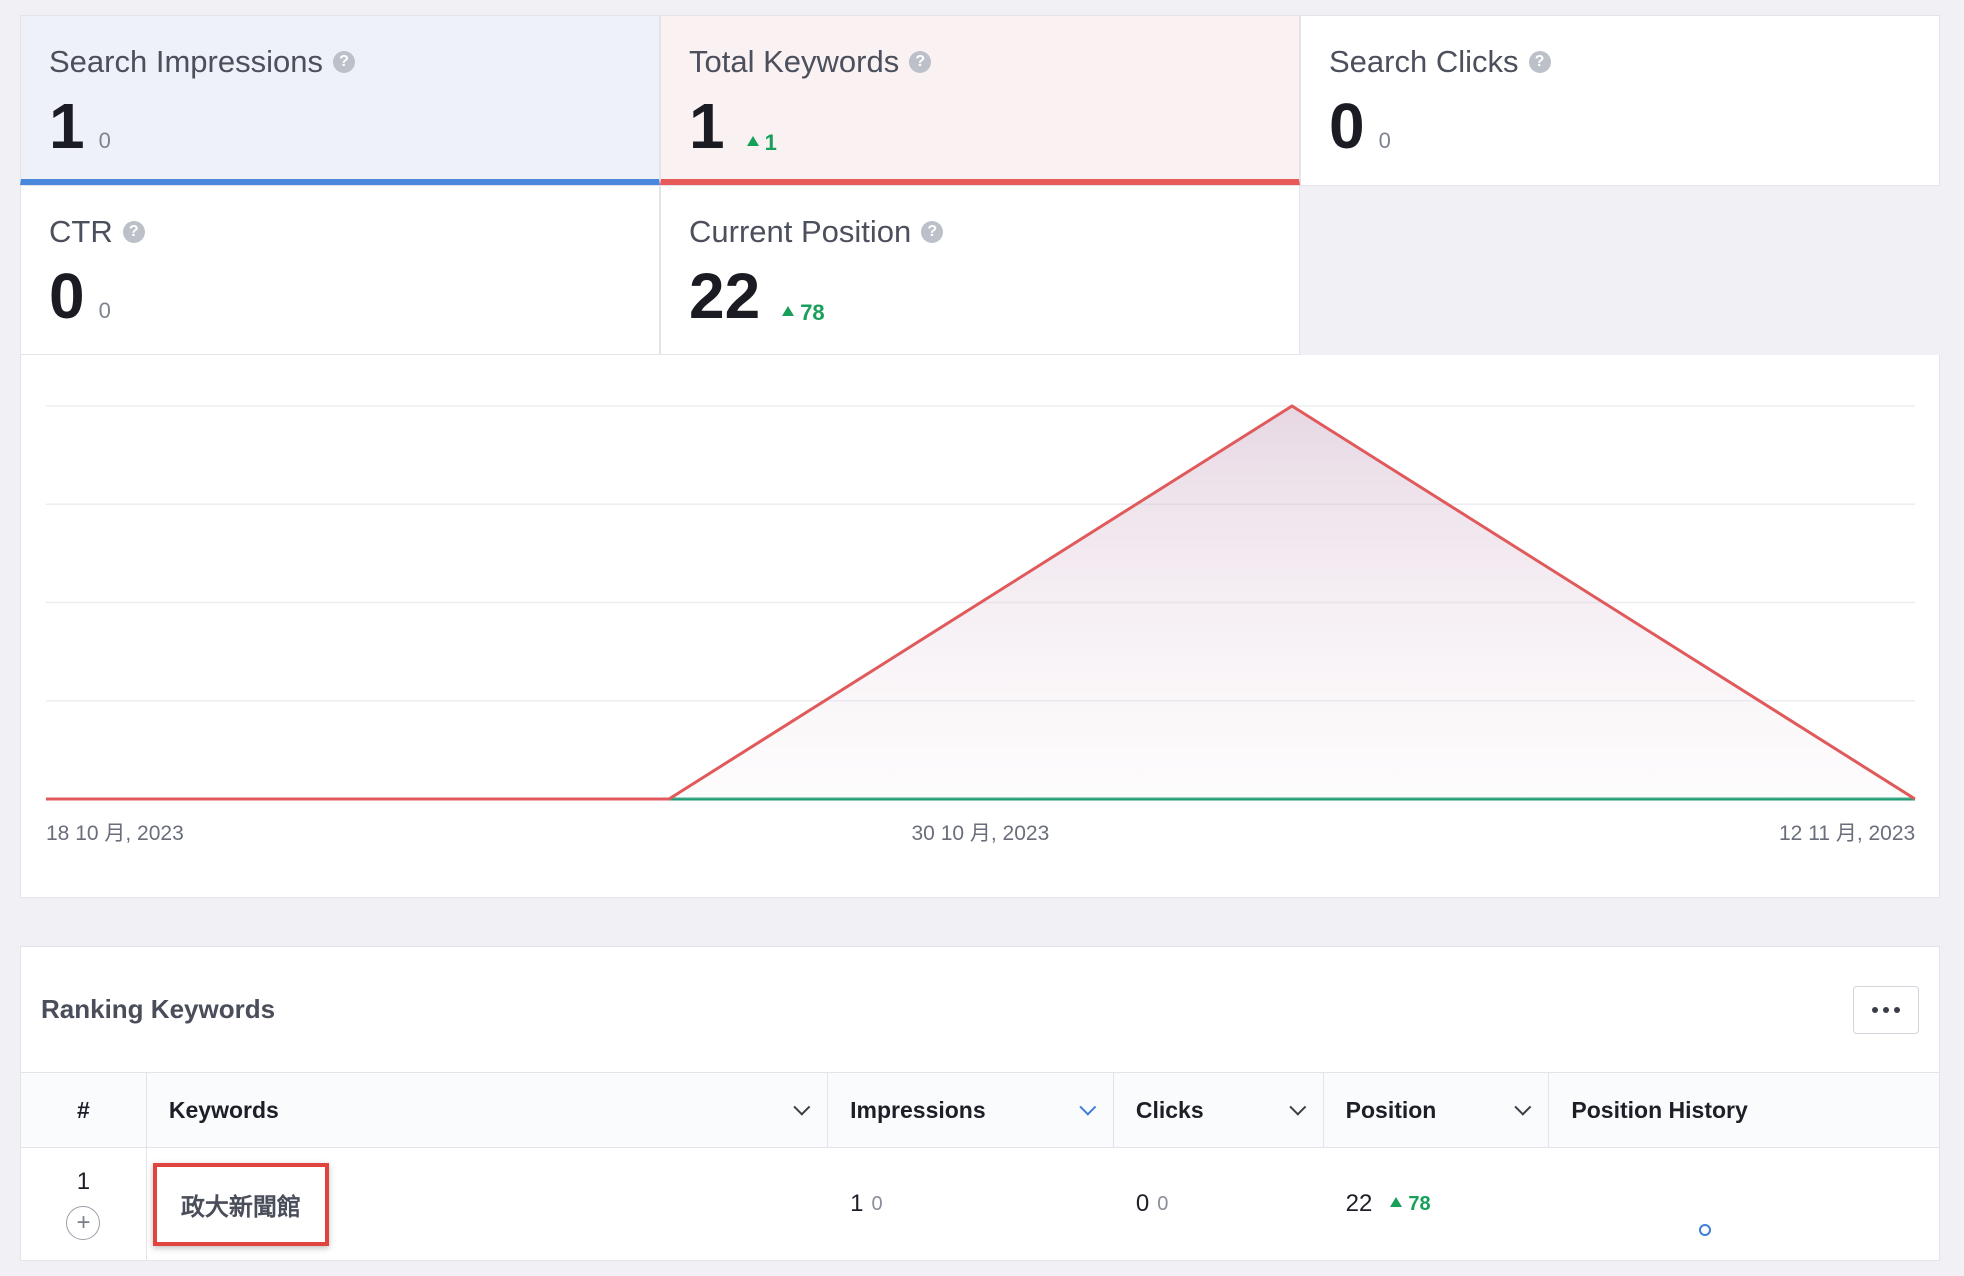 The image size is (1964, 1276). Describe the element at coordinates (1410, 1204) in the screenshot. I see `position-delta: 78` at that location.